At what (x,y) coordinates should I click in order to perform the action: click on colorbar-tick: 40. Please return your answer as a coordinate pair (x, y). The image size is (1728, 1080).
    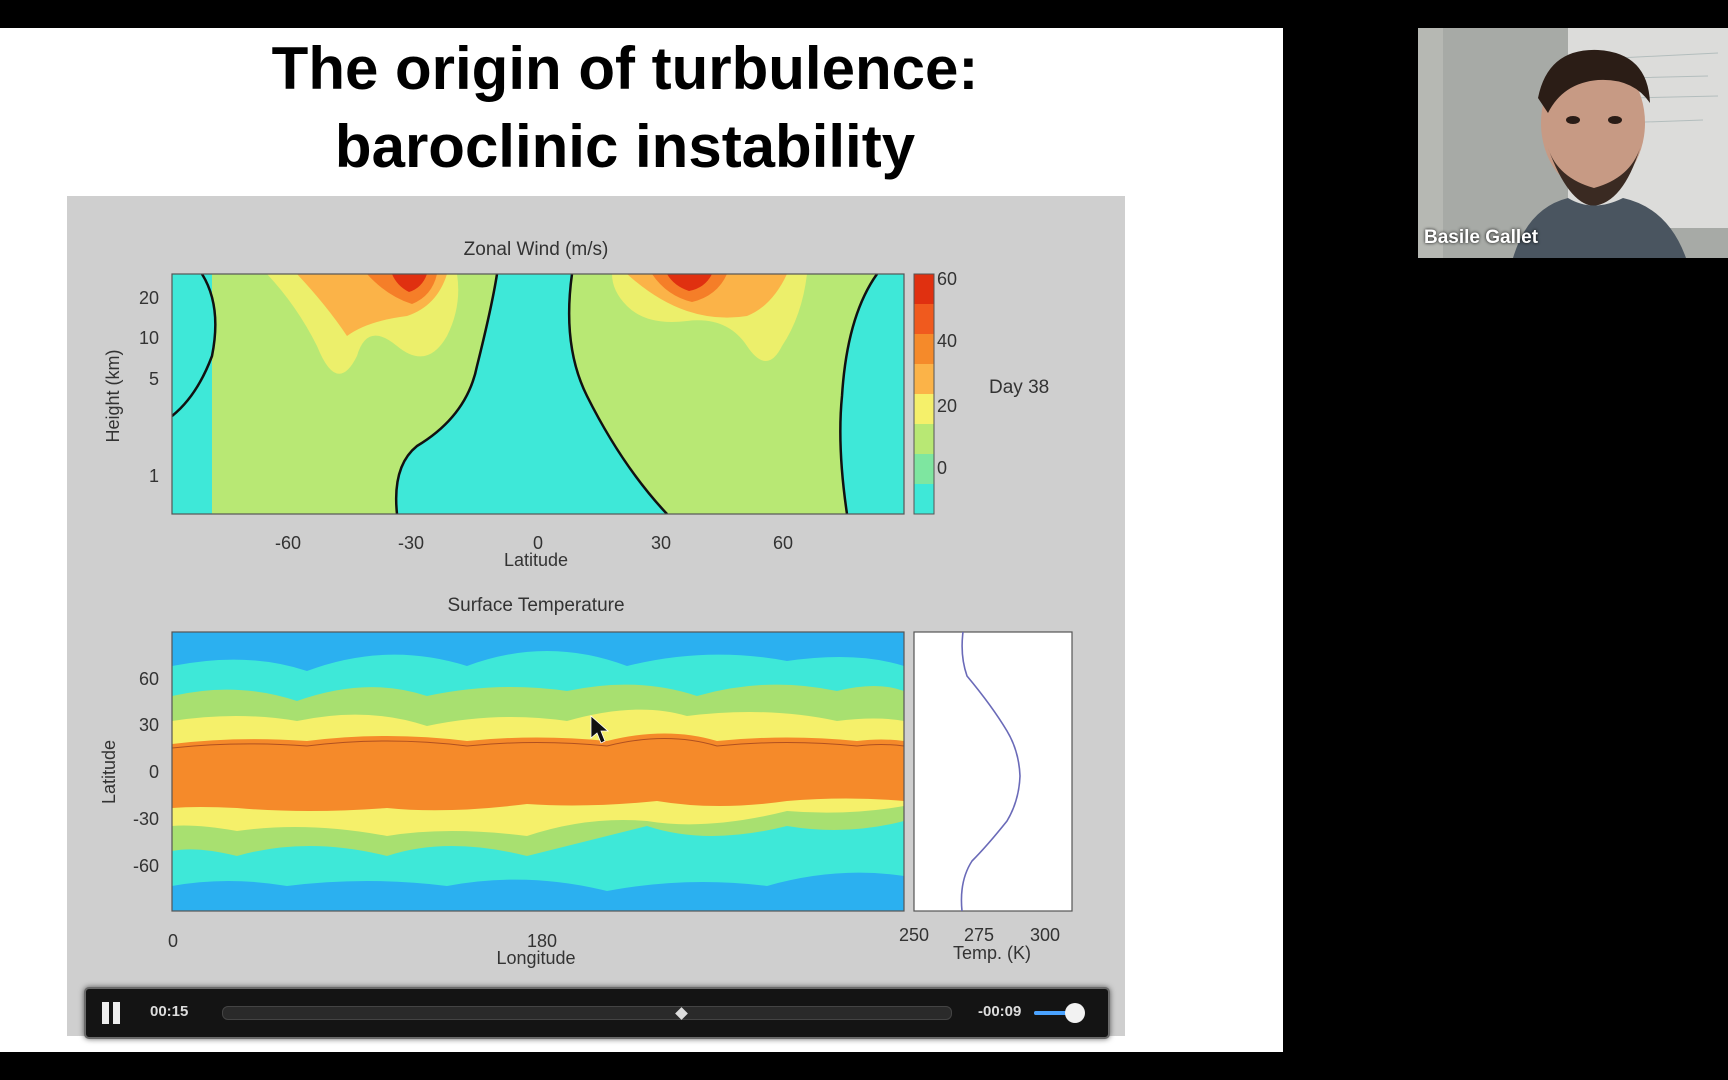
    Looking at the image, I should click on (947, 341).